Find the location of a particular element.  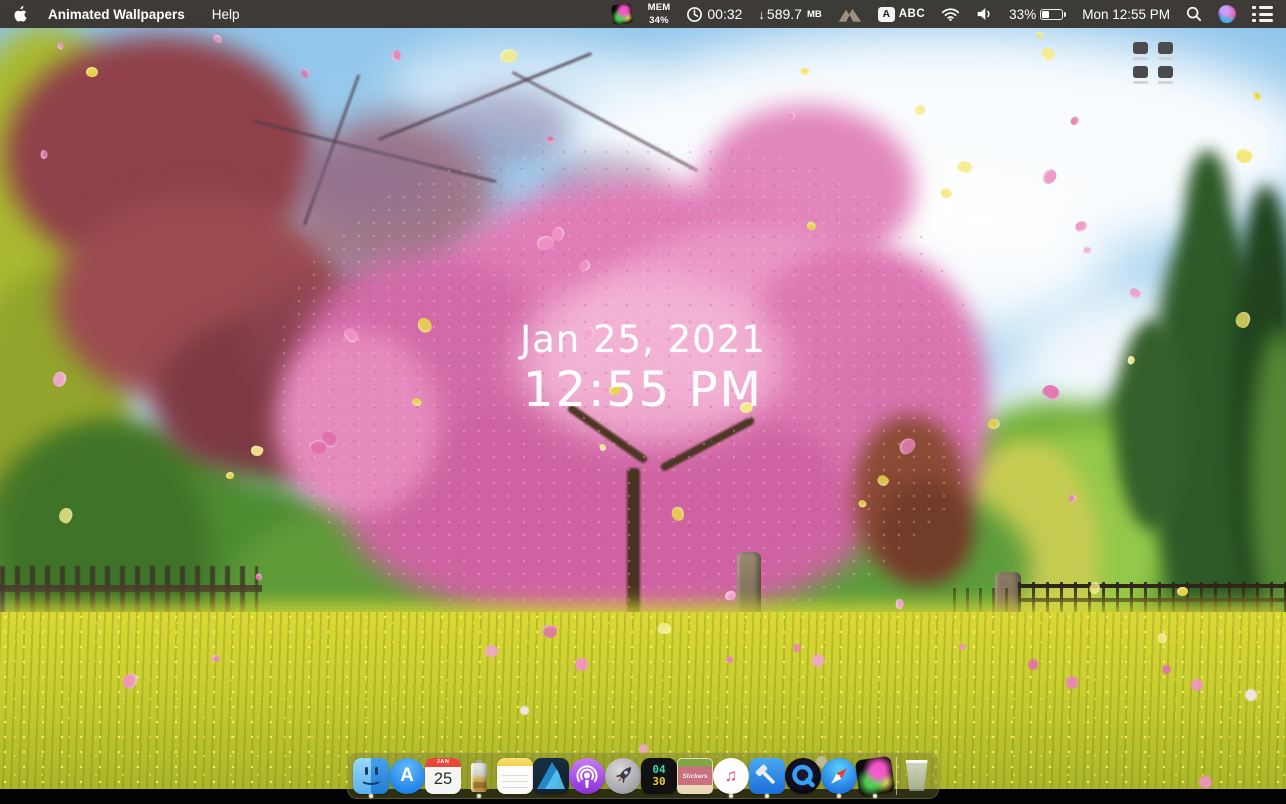

app-store-icon: A is located at coordinates (407, 775).